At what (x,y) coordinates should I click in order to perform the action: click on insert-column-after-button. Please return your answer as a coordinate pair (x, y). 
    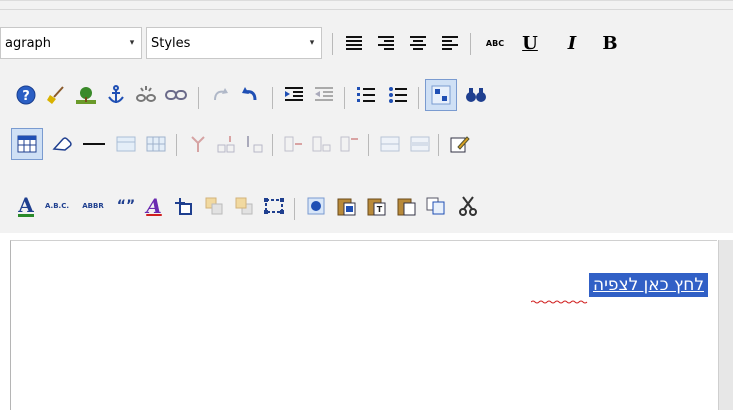
    Looking at the image, I should click on (294, 144).